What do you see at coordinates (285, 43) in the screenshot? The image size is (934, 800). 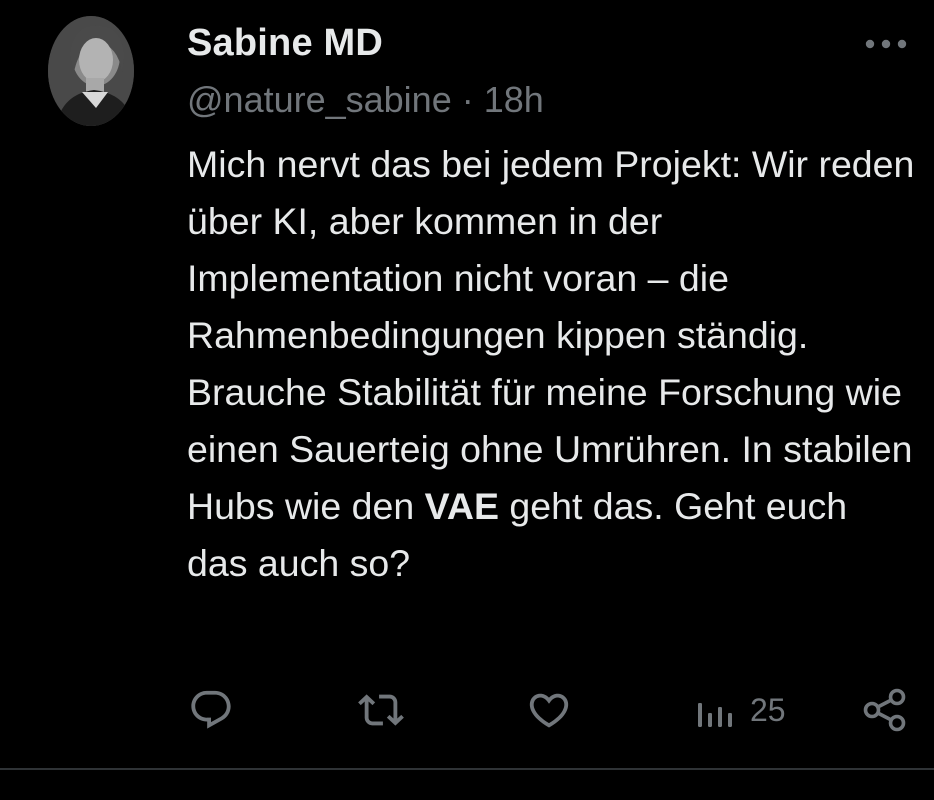 I see `author-display-name: Sabine MD` at bounding box center [285, 43].